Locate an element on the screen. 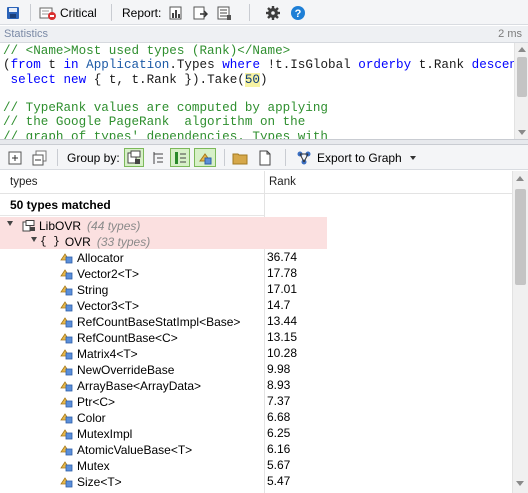  code-token: t is located at coordinates (52, 65).